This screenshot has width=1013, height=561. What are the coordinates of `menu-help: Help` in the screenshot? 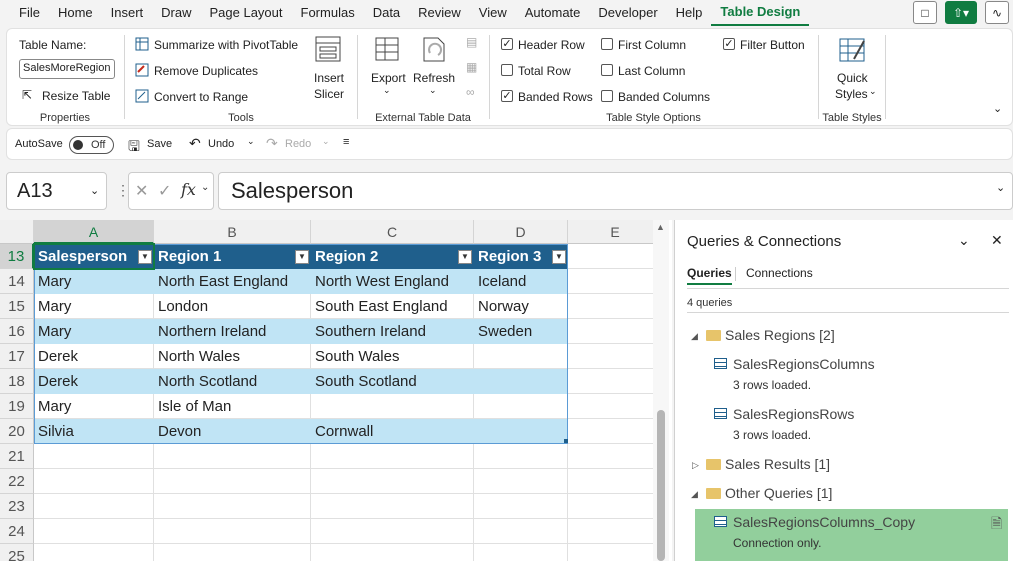 It's located at (689, 13).